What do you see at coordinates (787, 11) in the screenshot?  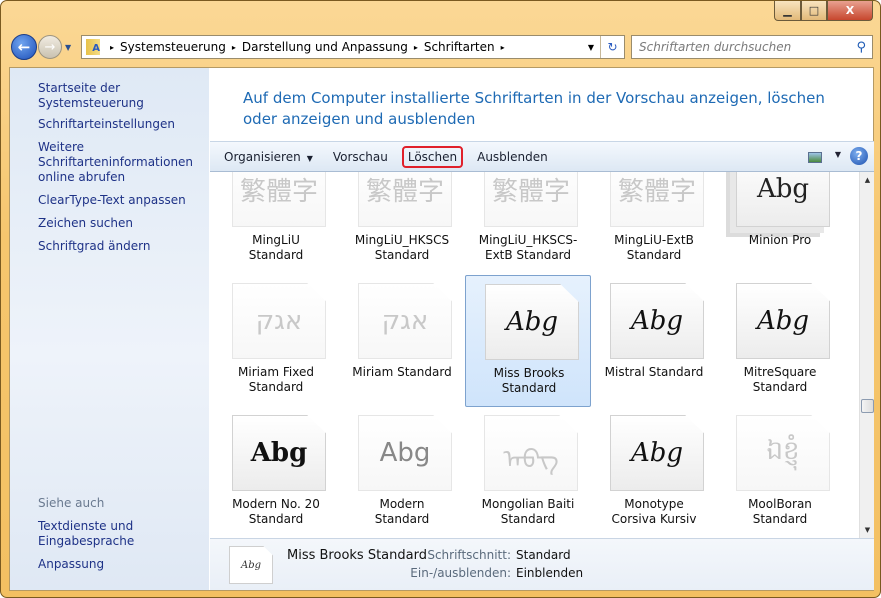 I see `minimize-button: ▁` at bounding box center [787, 11].